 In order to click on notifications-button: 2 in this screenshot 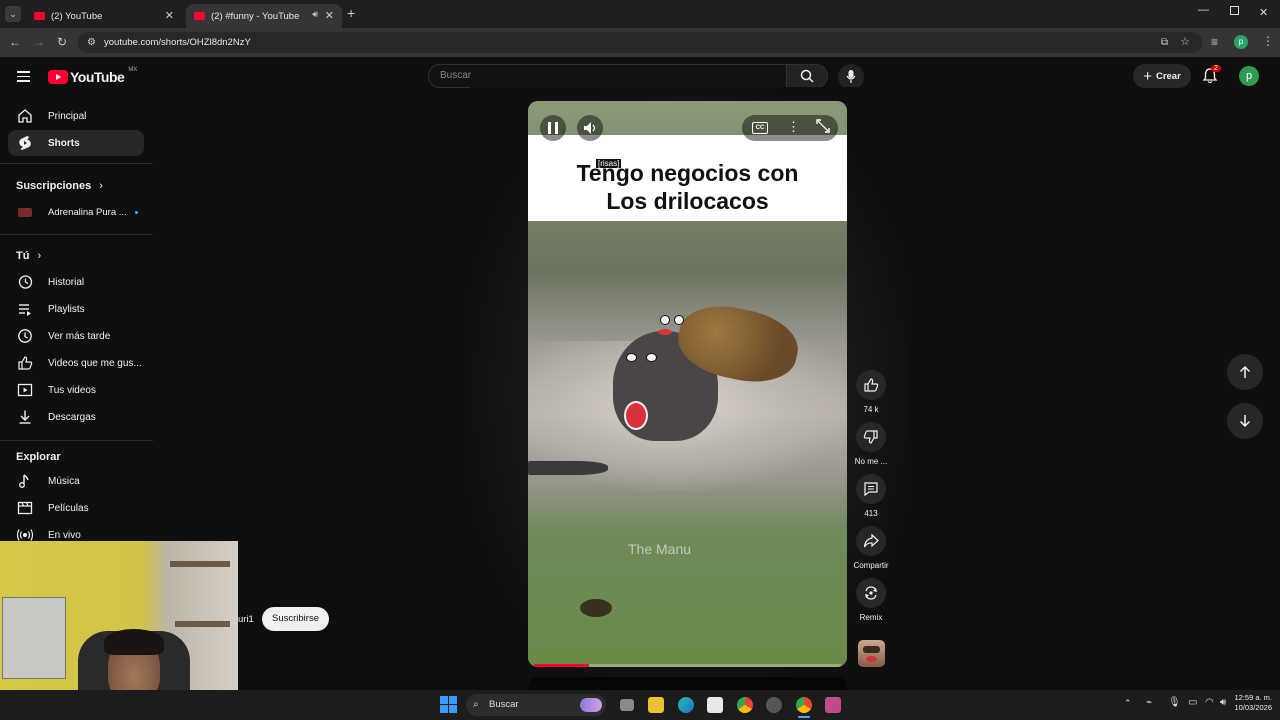, I will do `click(1211, 75)`.